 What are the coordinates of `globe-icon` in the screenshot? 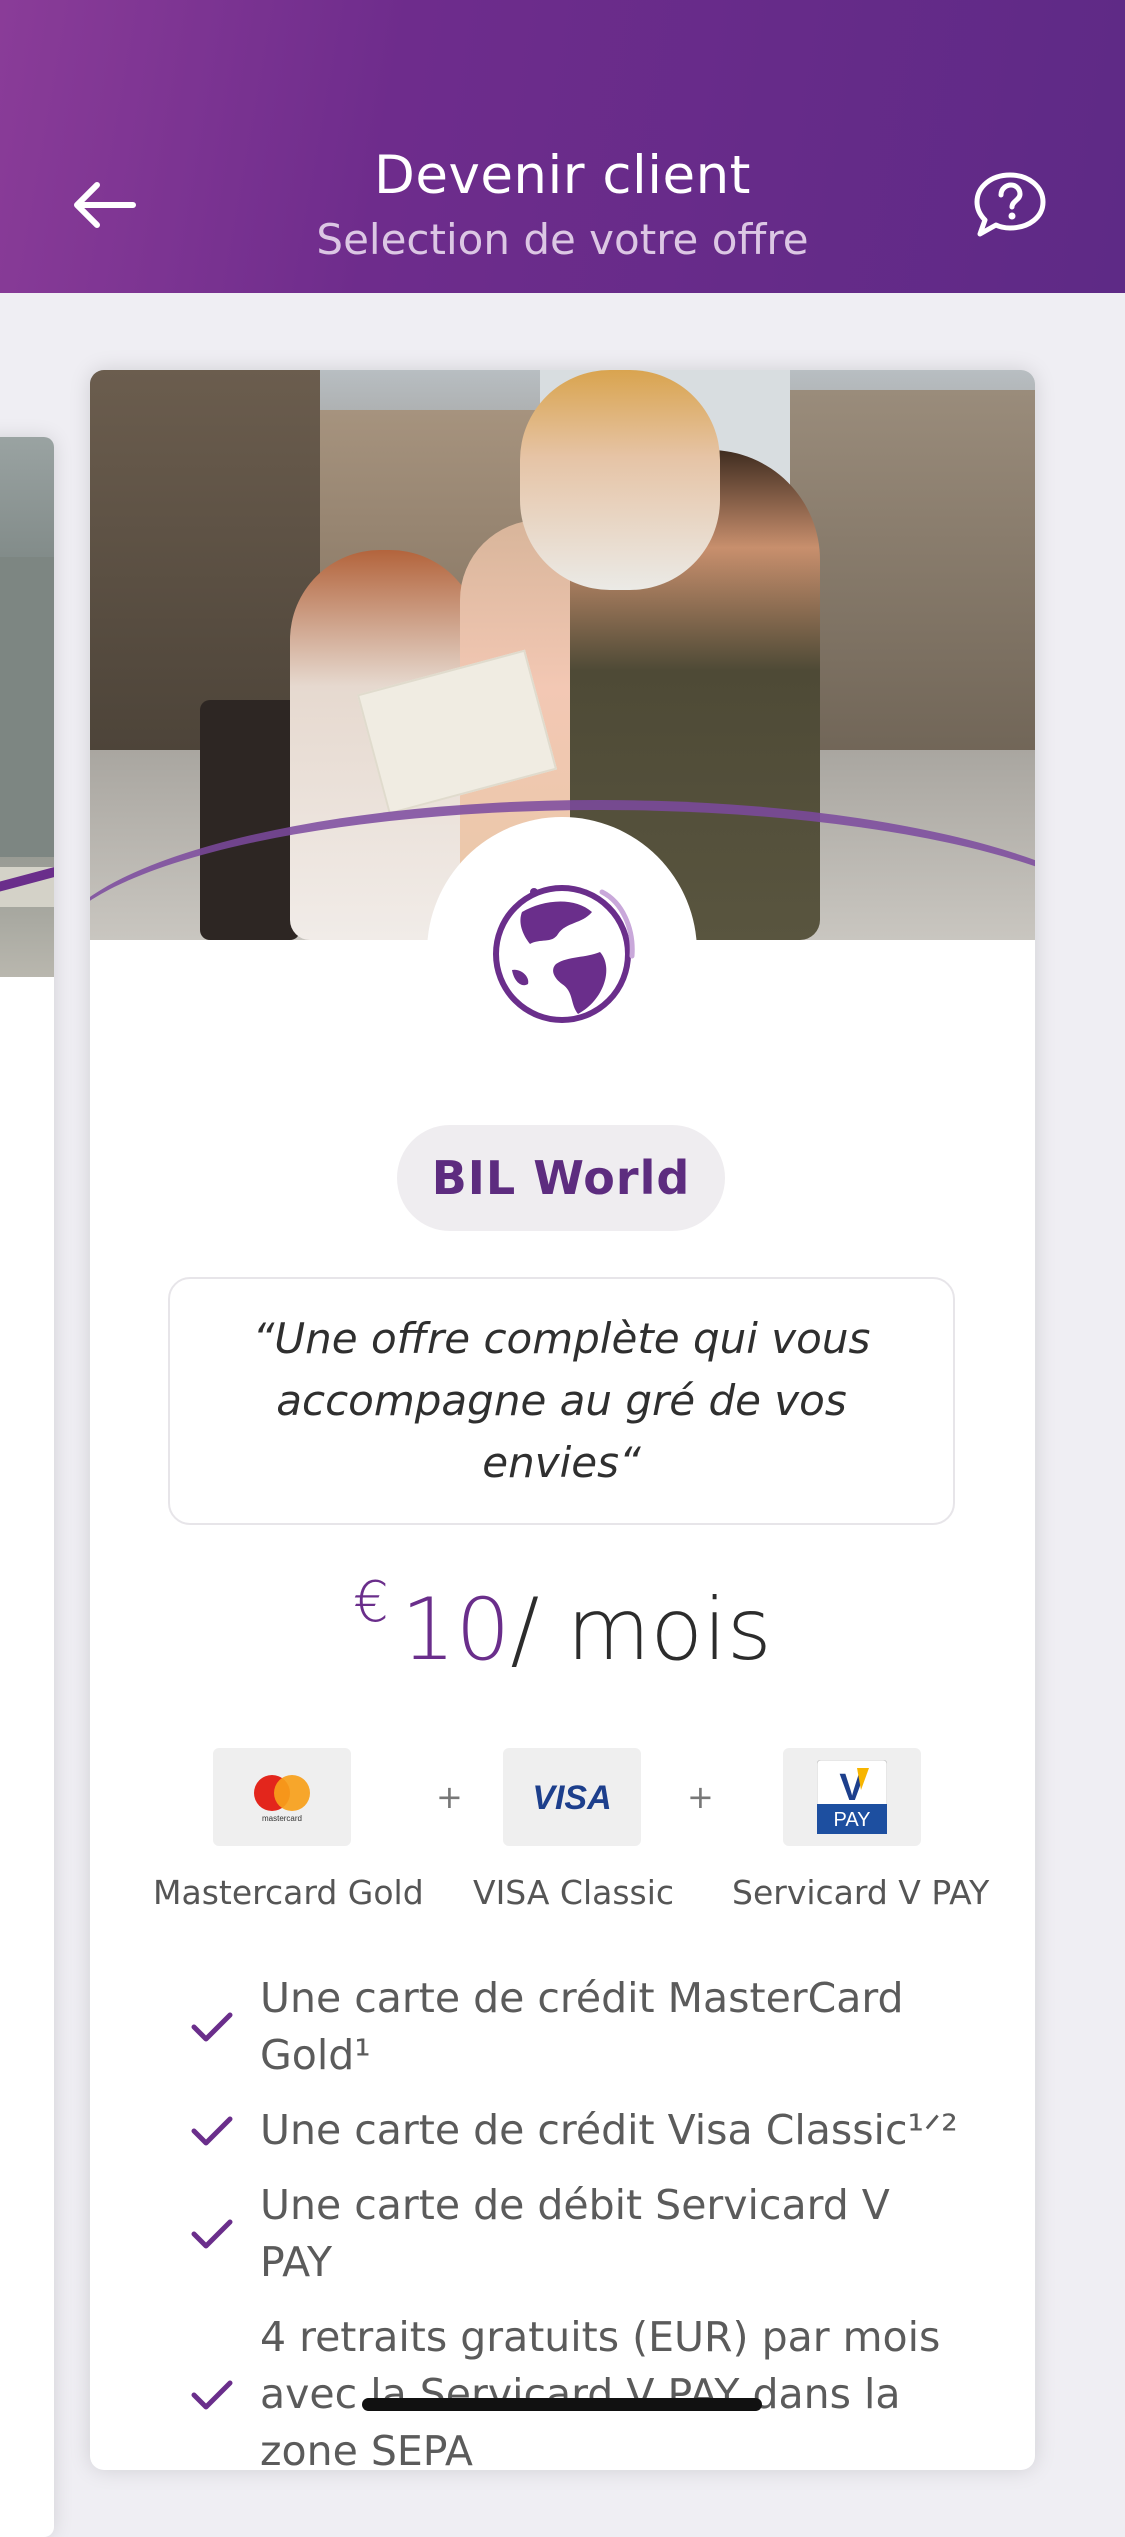 It's located at (564, 954).